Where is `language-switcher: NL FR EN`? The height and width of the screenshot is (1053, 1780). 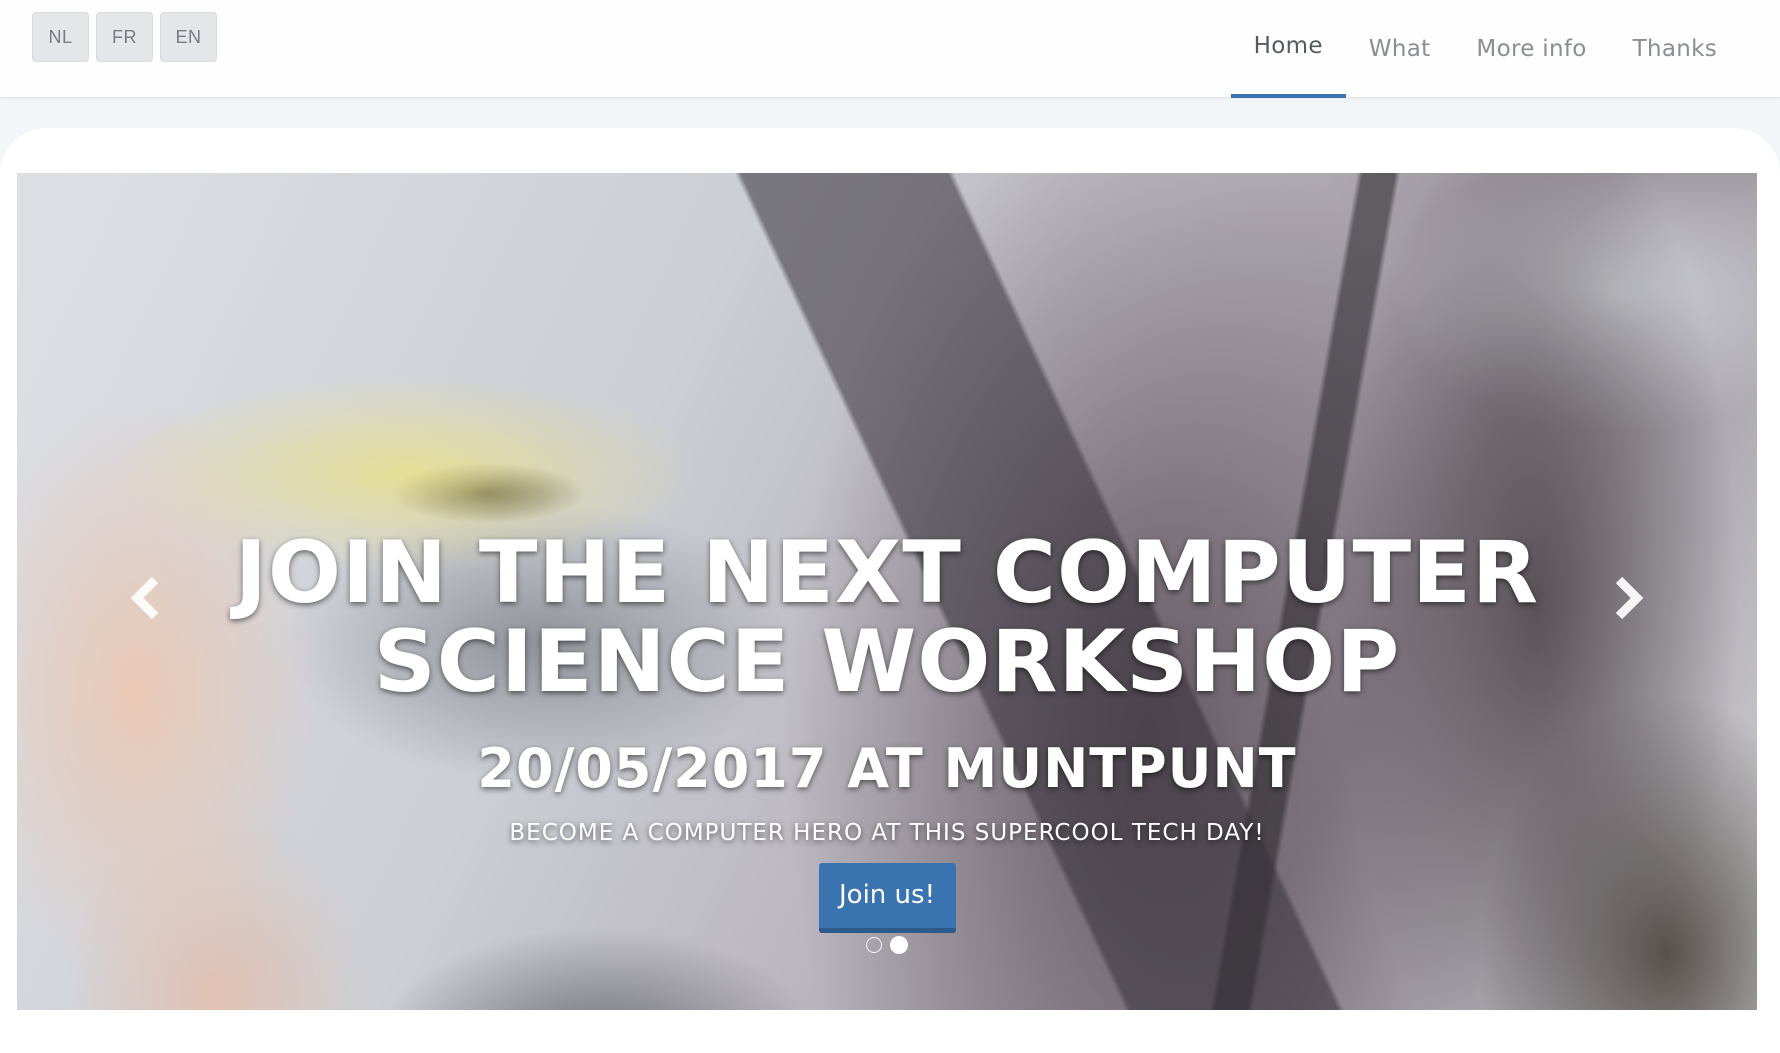 language-switcher: NL FR EN is located at coordinates (124, 37).